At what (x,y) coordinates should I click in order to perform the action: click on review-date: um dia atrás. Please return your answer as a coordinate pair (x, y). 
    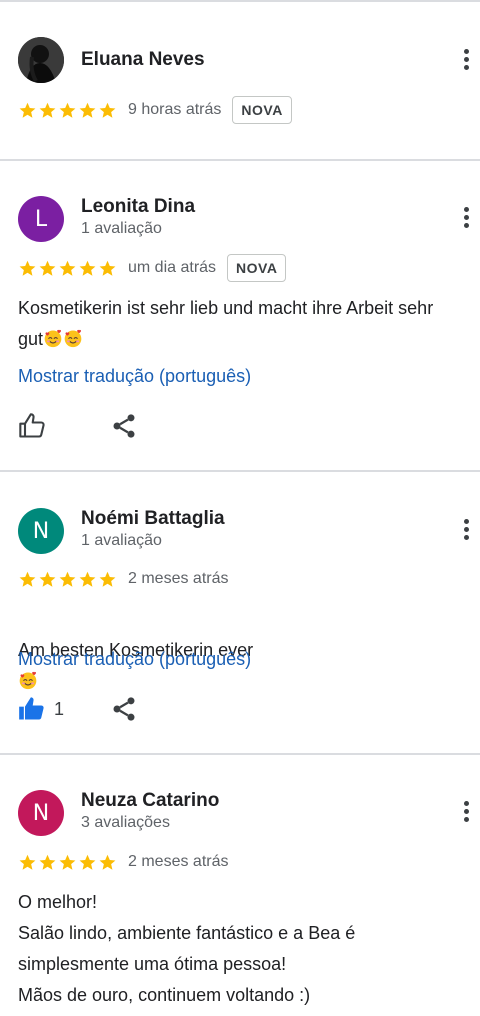
    Looking at the image, I should click on (172, 267).